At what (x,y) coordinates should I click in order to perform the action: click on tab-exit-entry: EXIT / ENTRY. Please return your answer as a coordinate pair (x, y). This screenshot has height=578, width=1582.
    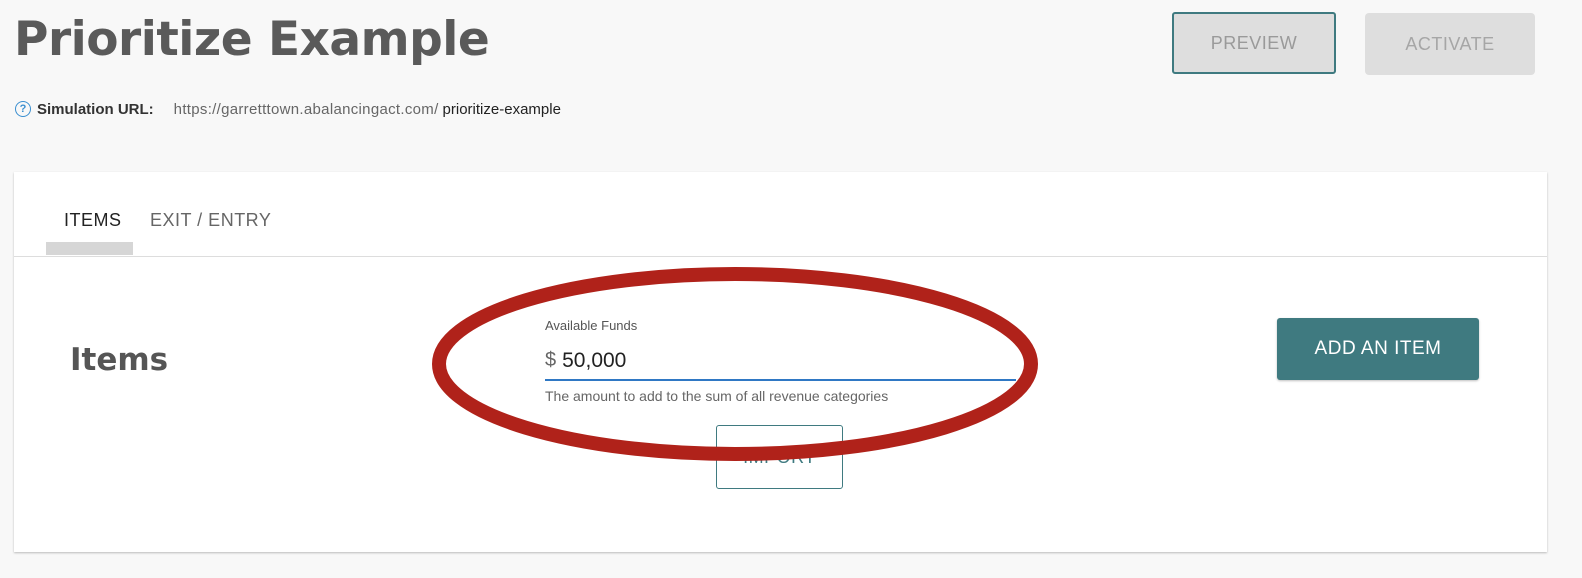
    Looking at the image, I should click on (210, 220).